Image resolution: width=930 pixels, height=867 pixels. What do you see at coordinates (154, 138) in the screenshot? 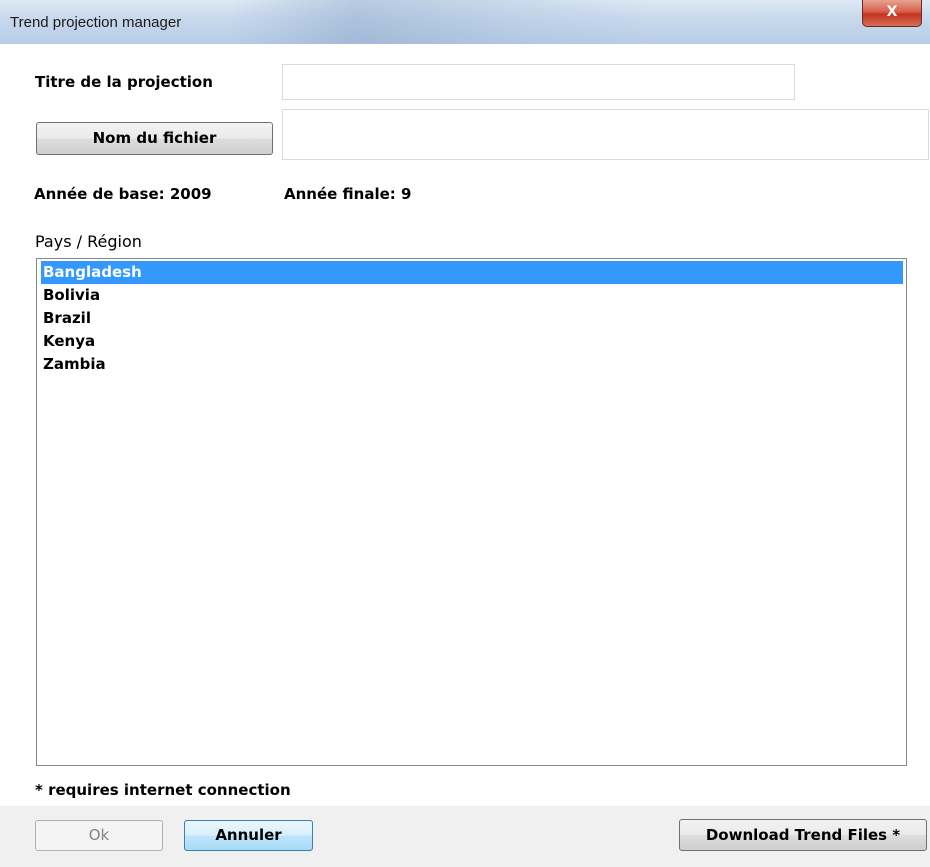
I see `filename-button: Nom du fichier` at bounding box center [154, 138].